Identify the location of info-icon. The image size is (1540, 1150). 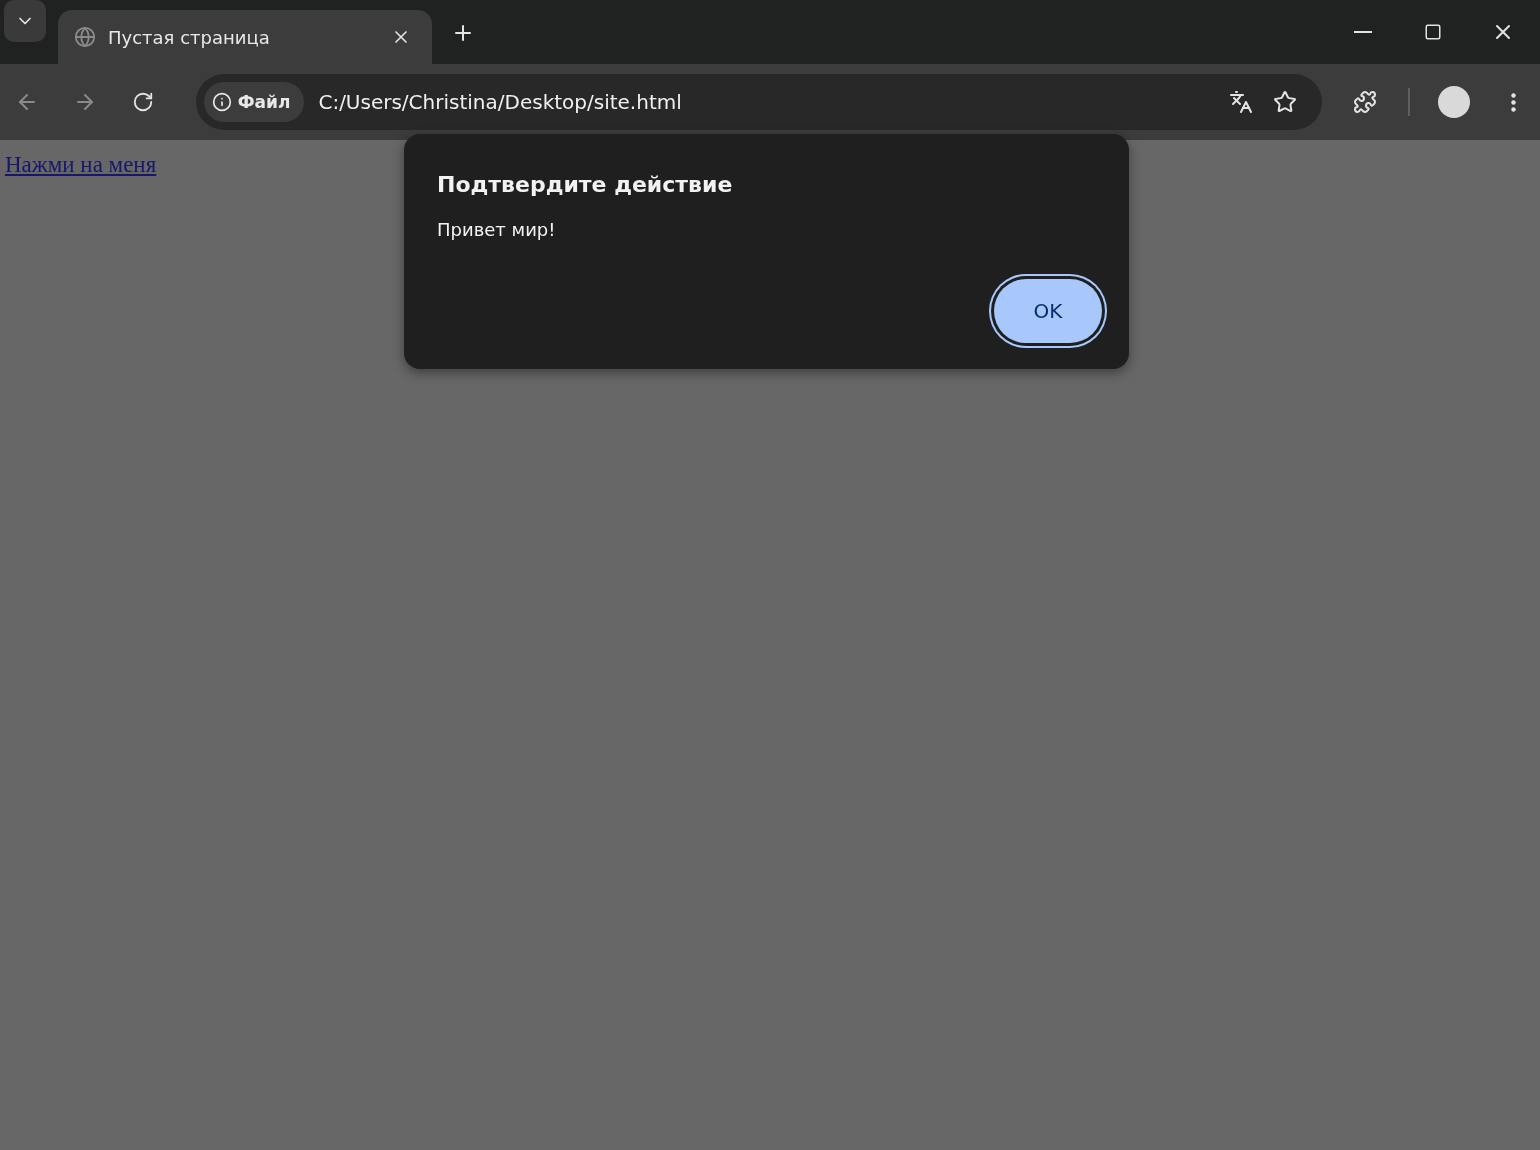
(221, 102).